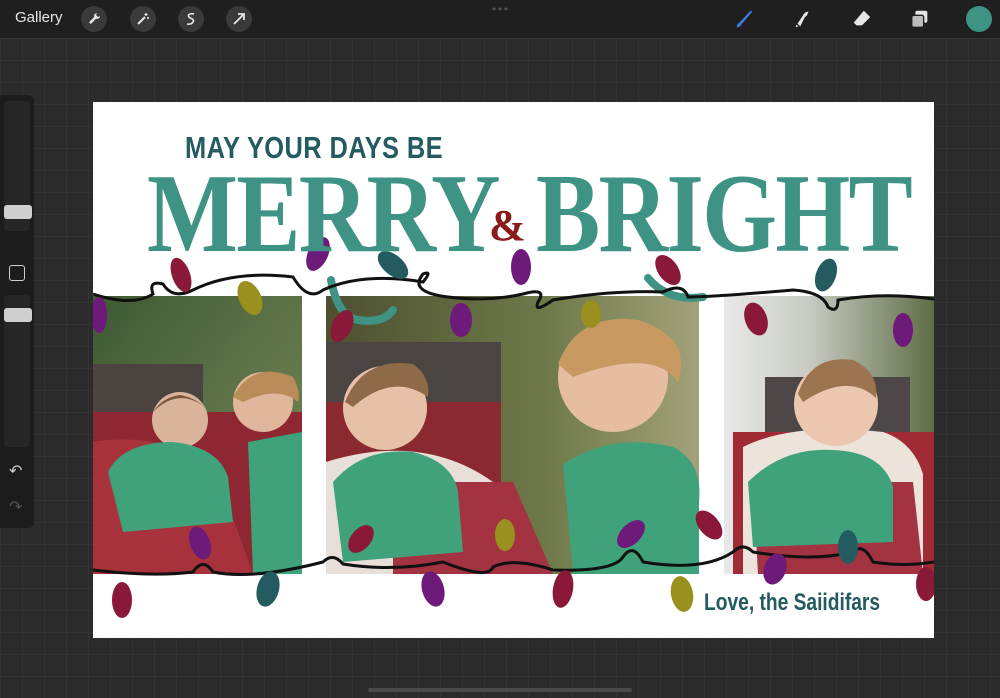 Image resolution: width=1000 pixels, height=698 pixels. Describe the element at coordinates (500, 9) in the screenshot. I see `drag-handle-icon` at that location.